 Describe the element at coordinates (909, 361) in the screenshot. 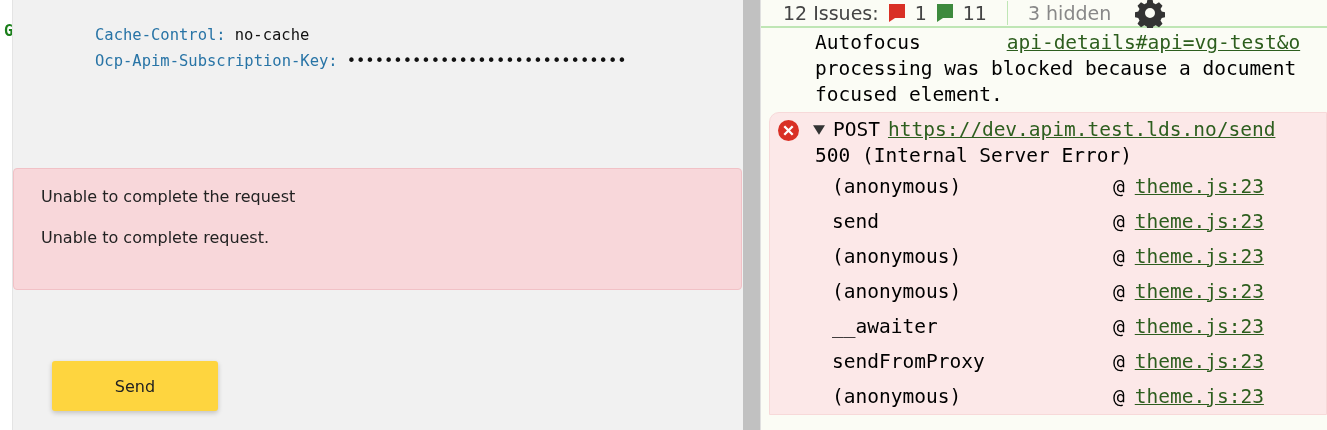

I see `function-name: sendFromProxy` at that location.